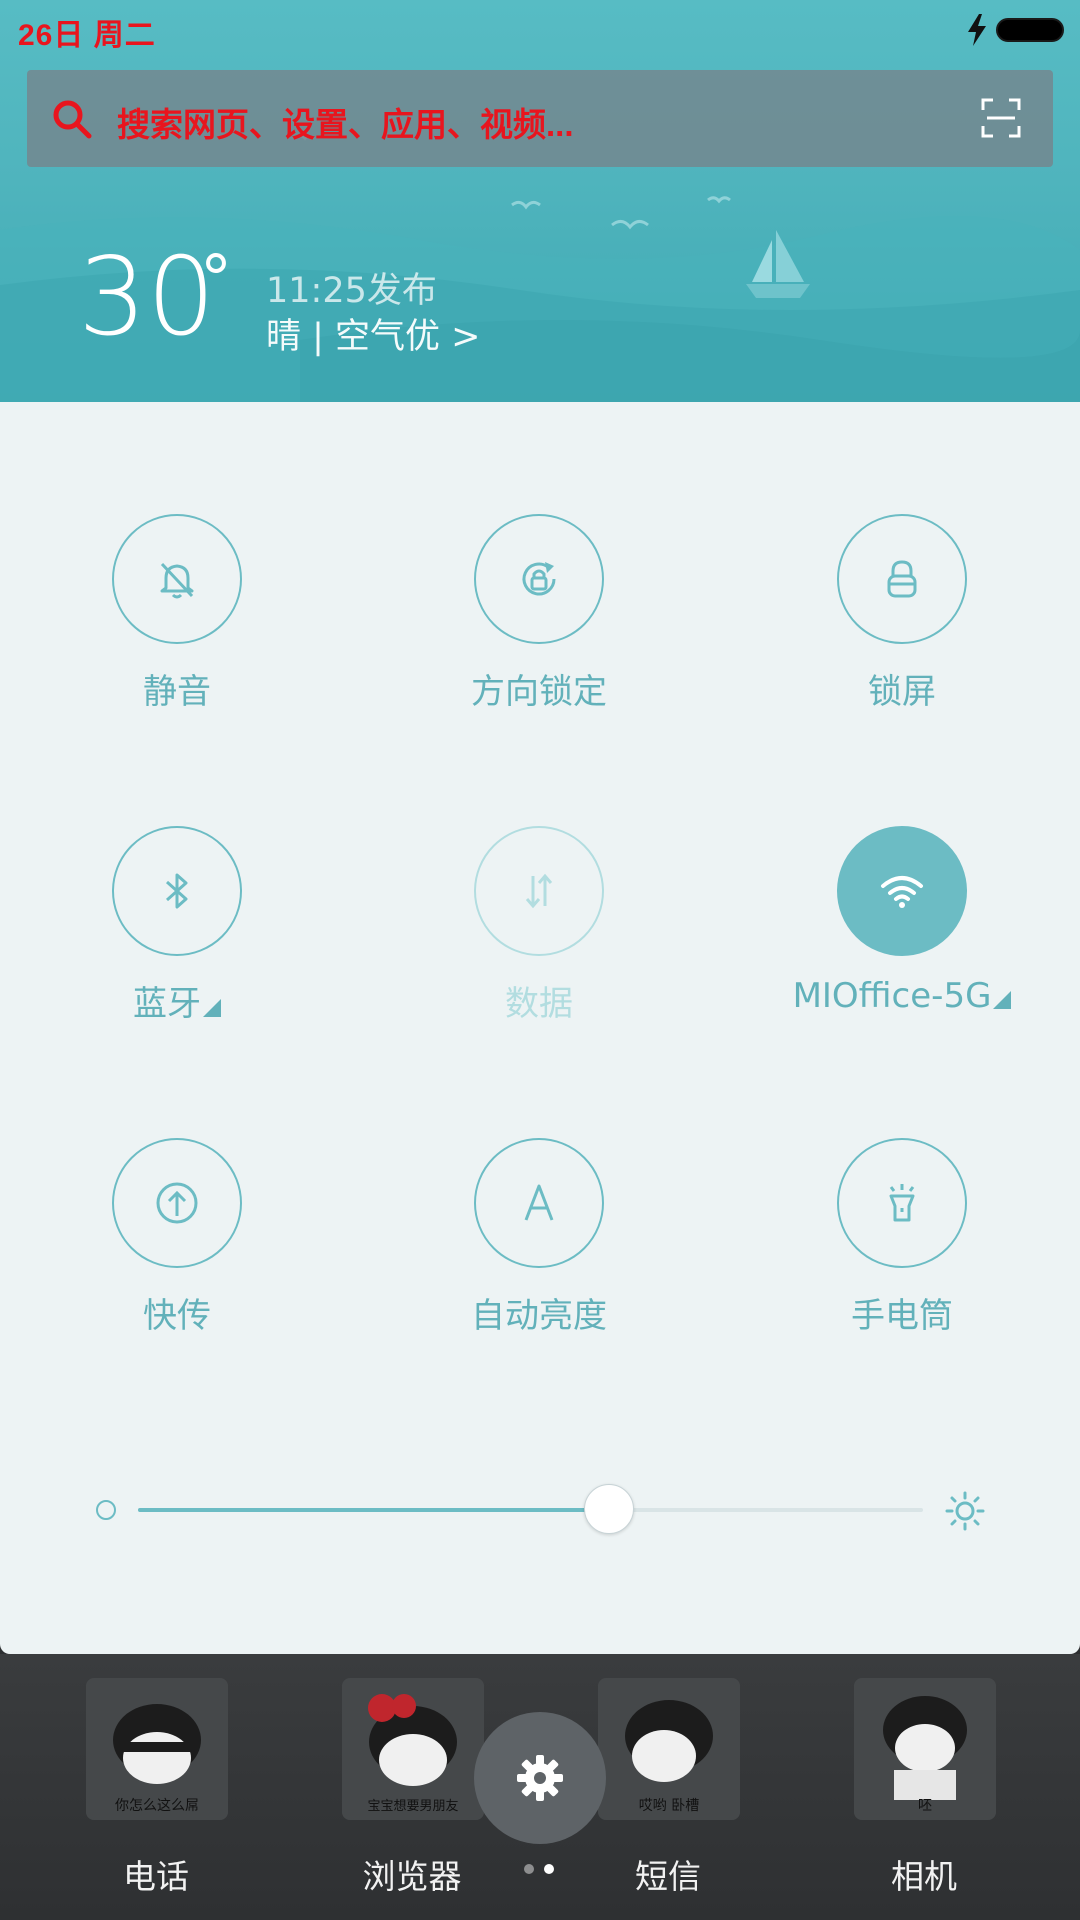 The height and width of the screenshot is (1920, 1080). I want to click on toggle-mobile-data-button, so click(539, 891).